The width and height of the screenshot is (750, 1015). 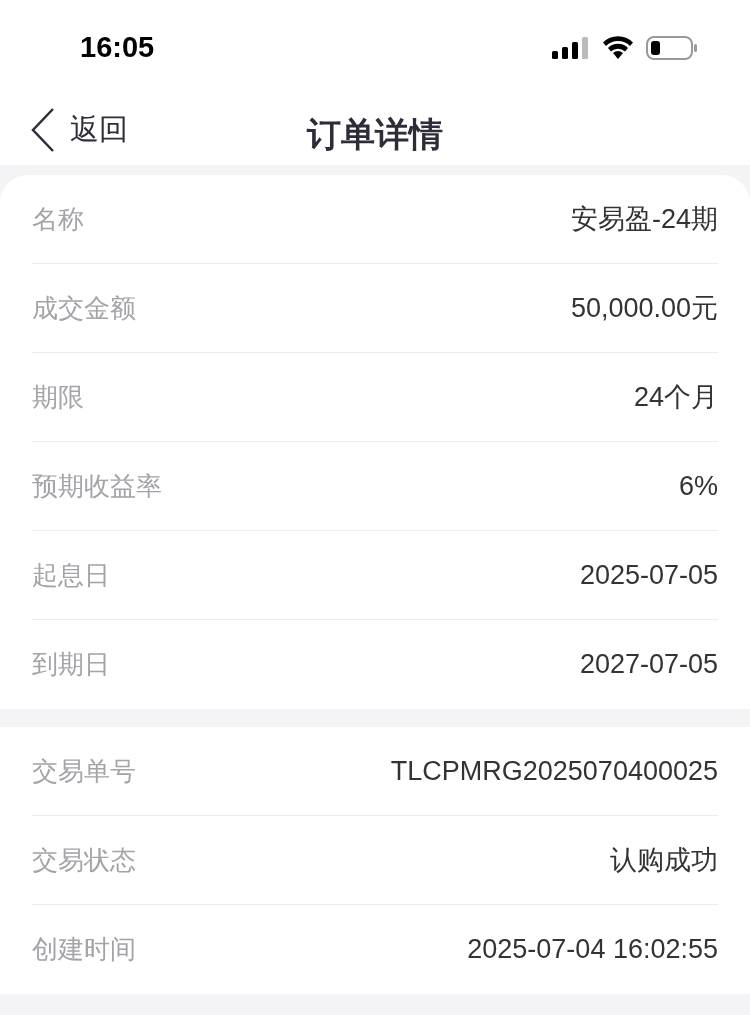 I want to click on page-title: 订单详情, so click(x=375, y=134).